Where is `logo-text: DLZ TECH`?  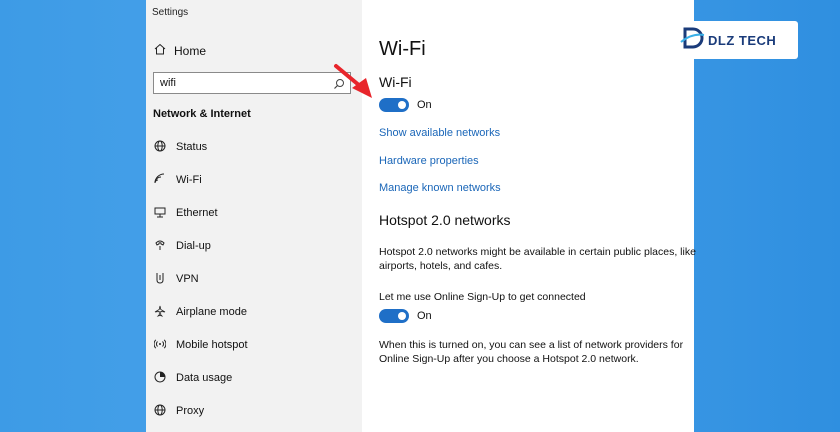 logo-text: DLZ TECH is located at coordinates (742, 40).